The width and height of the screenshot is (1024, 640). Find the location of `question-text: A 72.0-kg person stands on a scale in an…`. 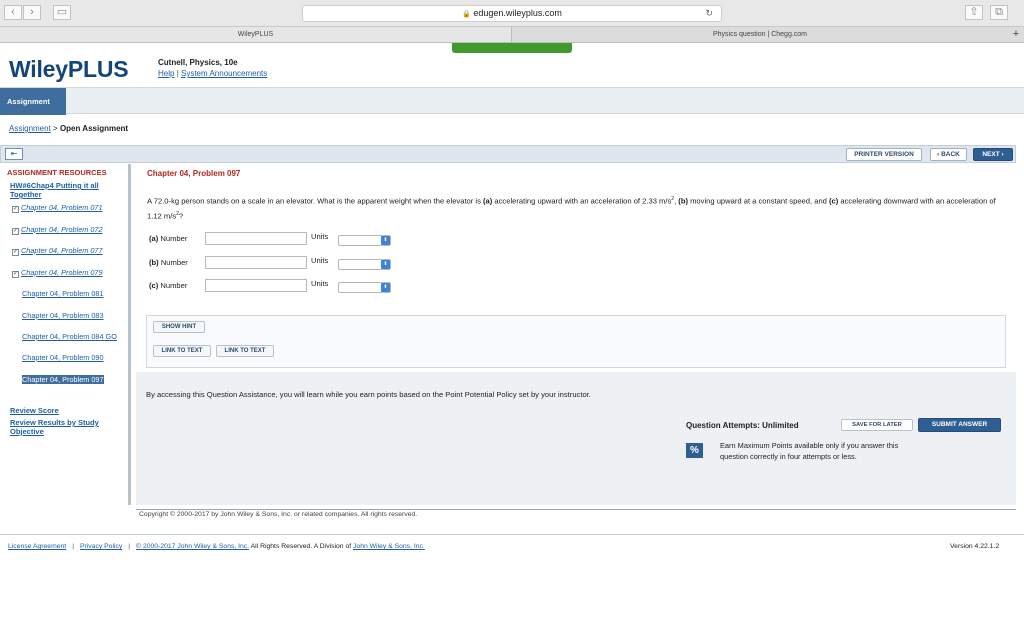

question-text: A 72.0-kg person stands on a scale in an… is located at coordinates (571, 208).